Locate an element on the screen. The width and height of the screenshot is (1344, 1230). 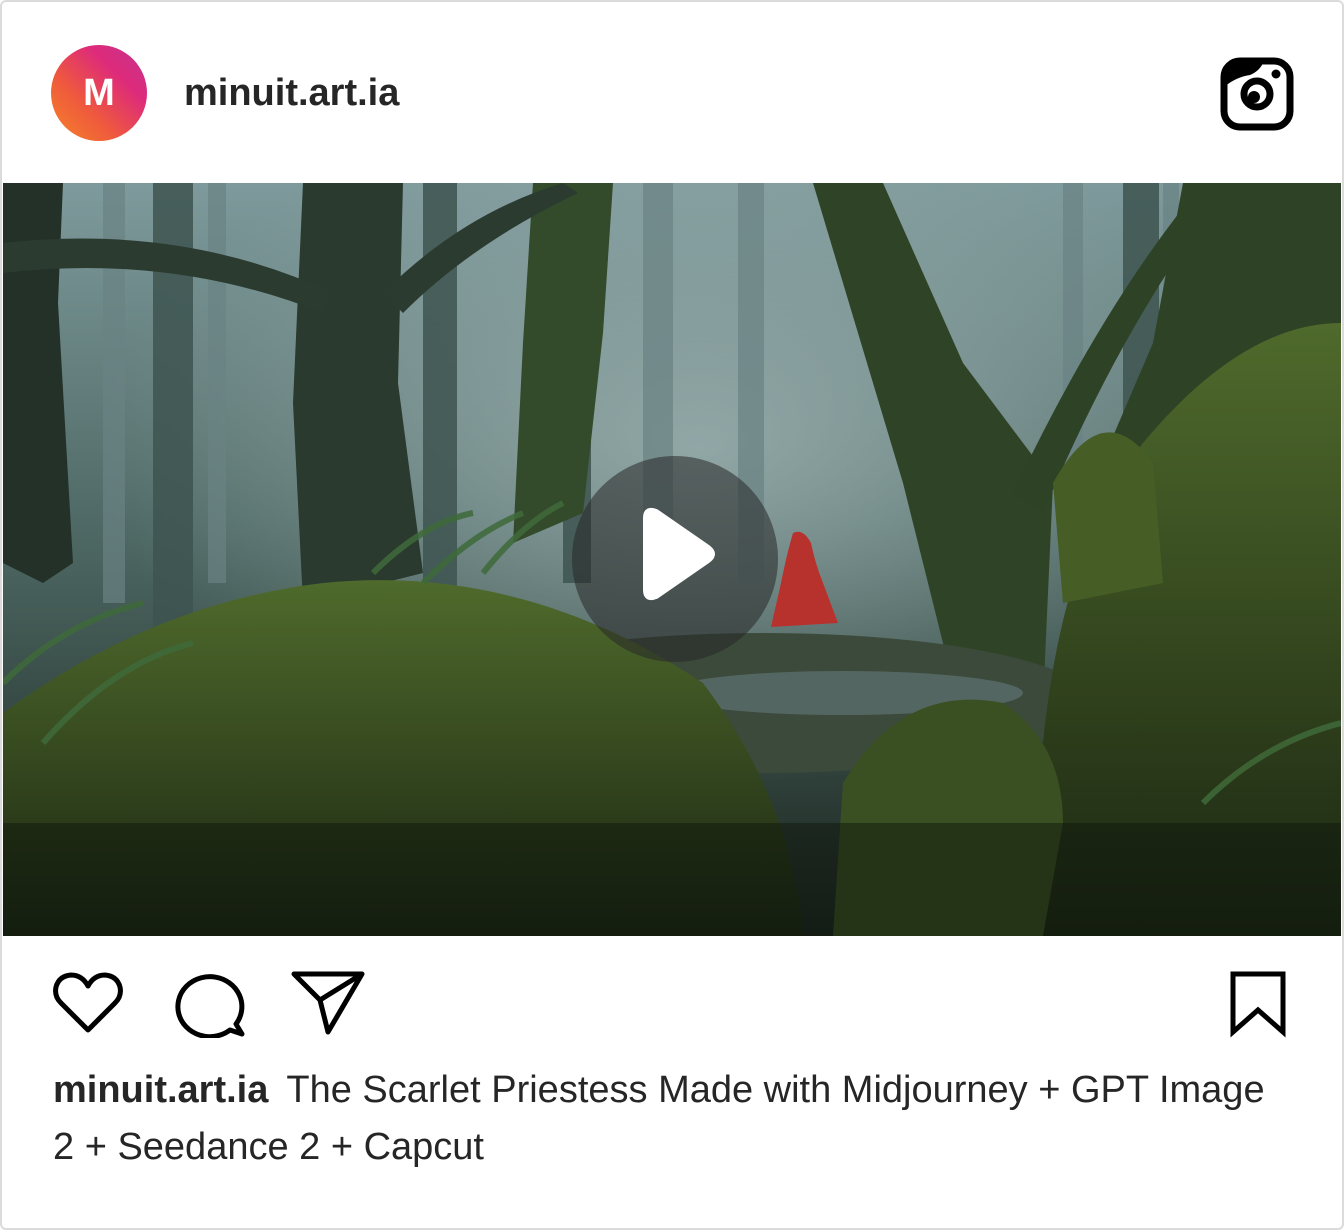
instagram-logo-icon is located at coordinates (1257, 94).